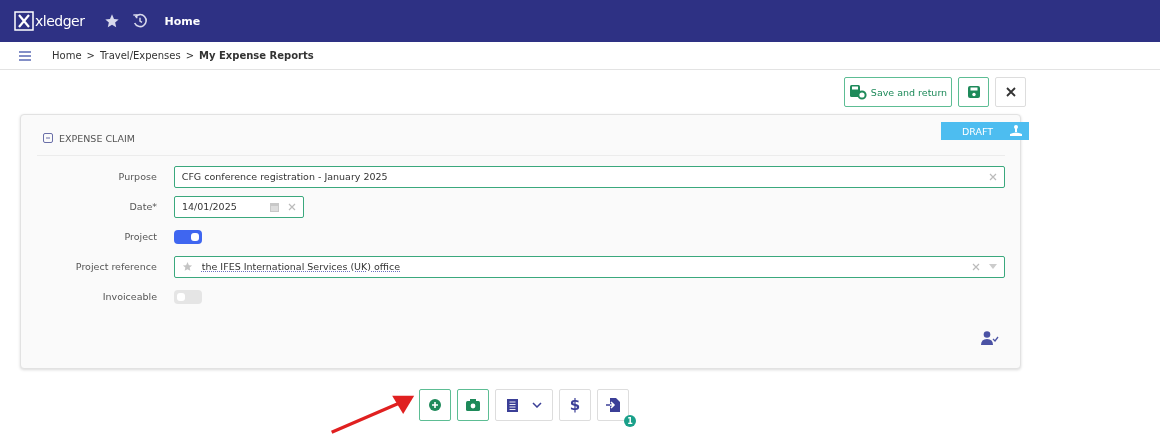 The height and width of the screenshot is (438, 1160). I want to click on field-label: Purpose, so click(137, 176).